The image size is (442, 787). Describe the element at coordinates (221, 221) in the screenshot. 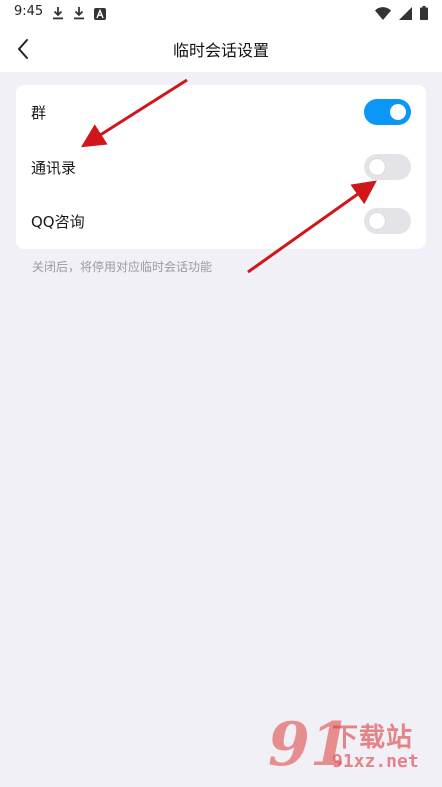

I see `setting-row-qq-consult: QQ咨询` at that location.